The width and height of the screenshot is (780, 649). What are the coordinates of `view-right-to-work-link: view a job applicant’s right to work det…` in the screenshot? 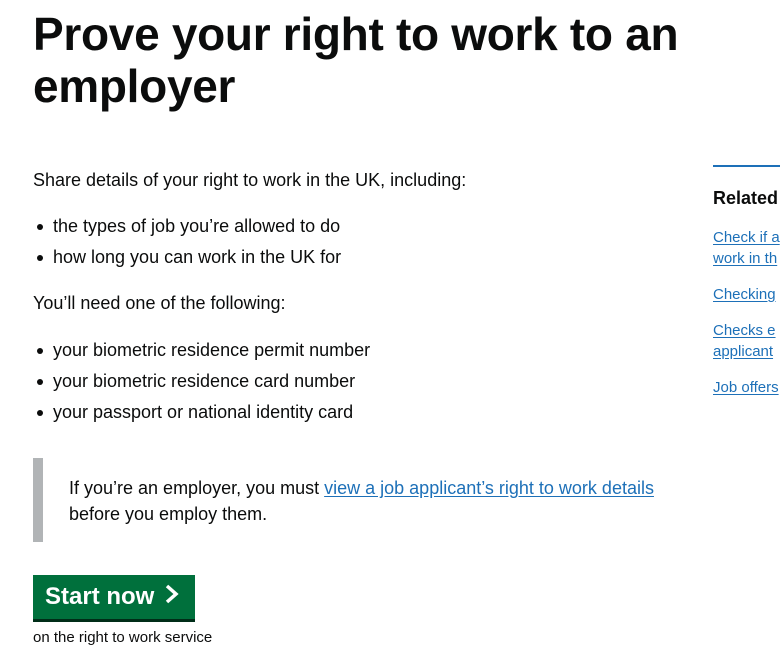 It's located at (489, 488).